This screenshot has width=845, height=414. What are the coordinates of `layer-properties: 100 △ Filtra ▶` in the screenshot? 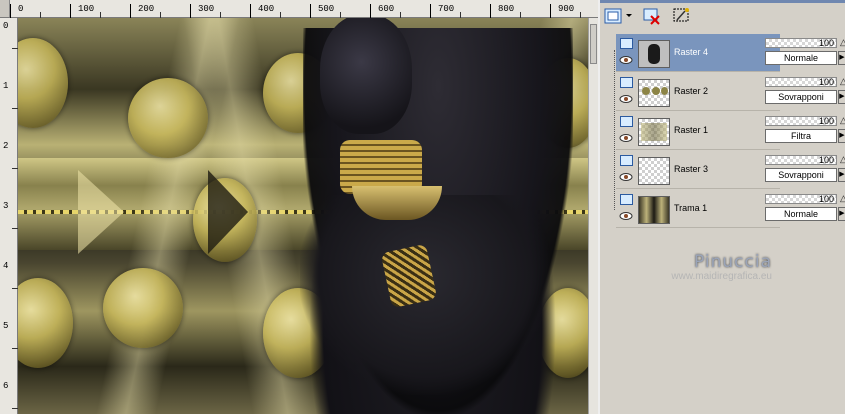 It's located at (803, 131).